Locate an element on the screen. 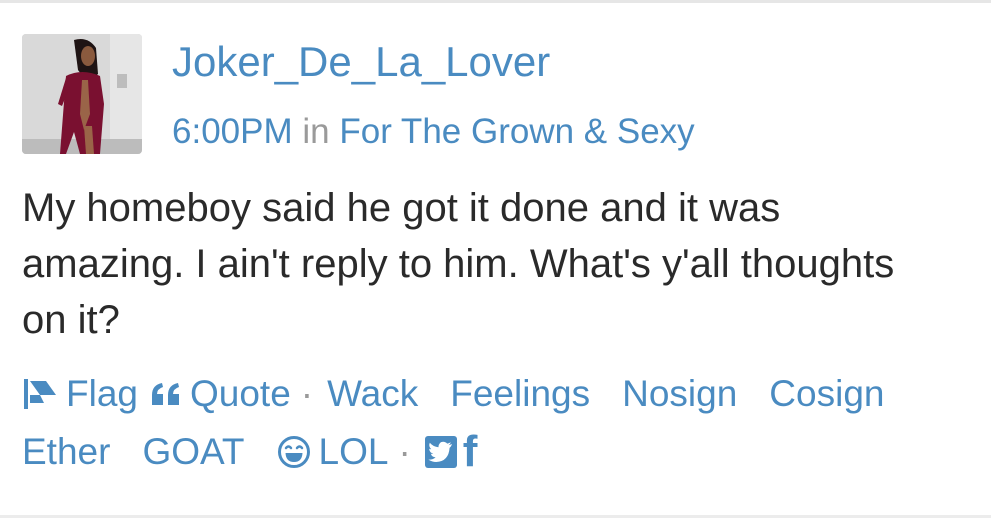  lol-label: LOL is located at coordinates (353, 451).